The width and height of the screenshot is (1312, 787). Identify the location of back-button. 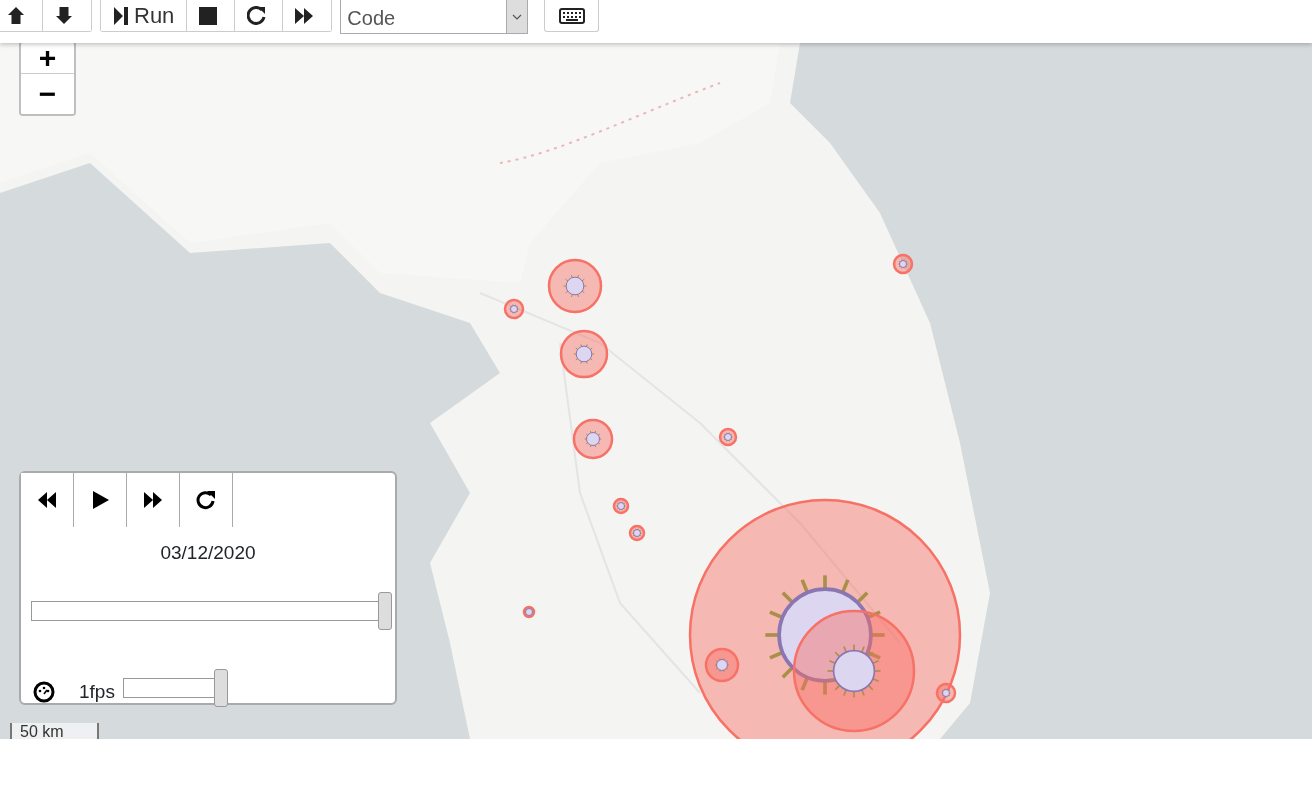
(47, 500).